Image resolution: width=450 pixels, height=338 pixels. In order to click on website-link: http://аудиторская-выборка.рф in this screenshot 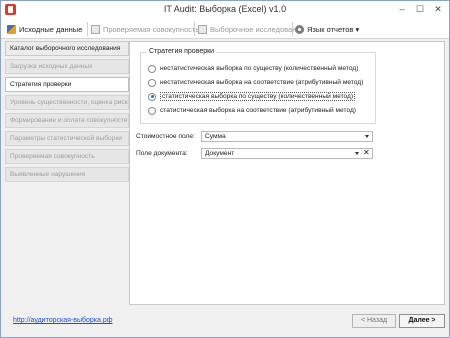, I will do `click(62, 320)`.